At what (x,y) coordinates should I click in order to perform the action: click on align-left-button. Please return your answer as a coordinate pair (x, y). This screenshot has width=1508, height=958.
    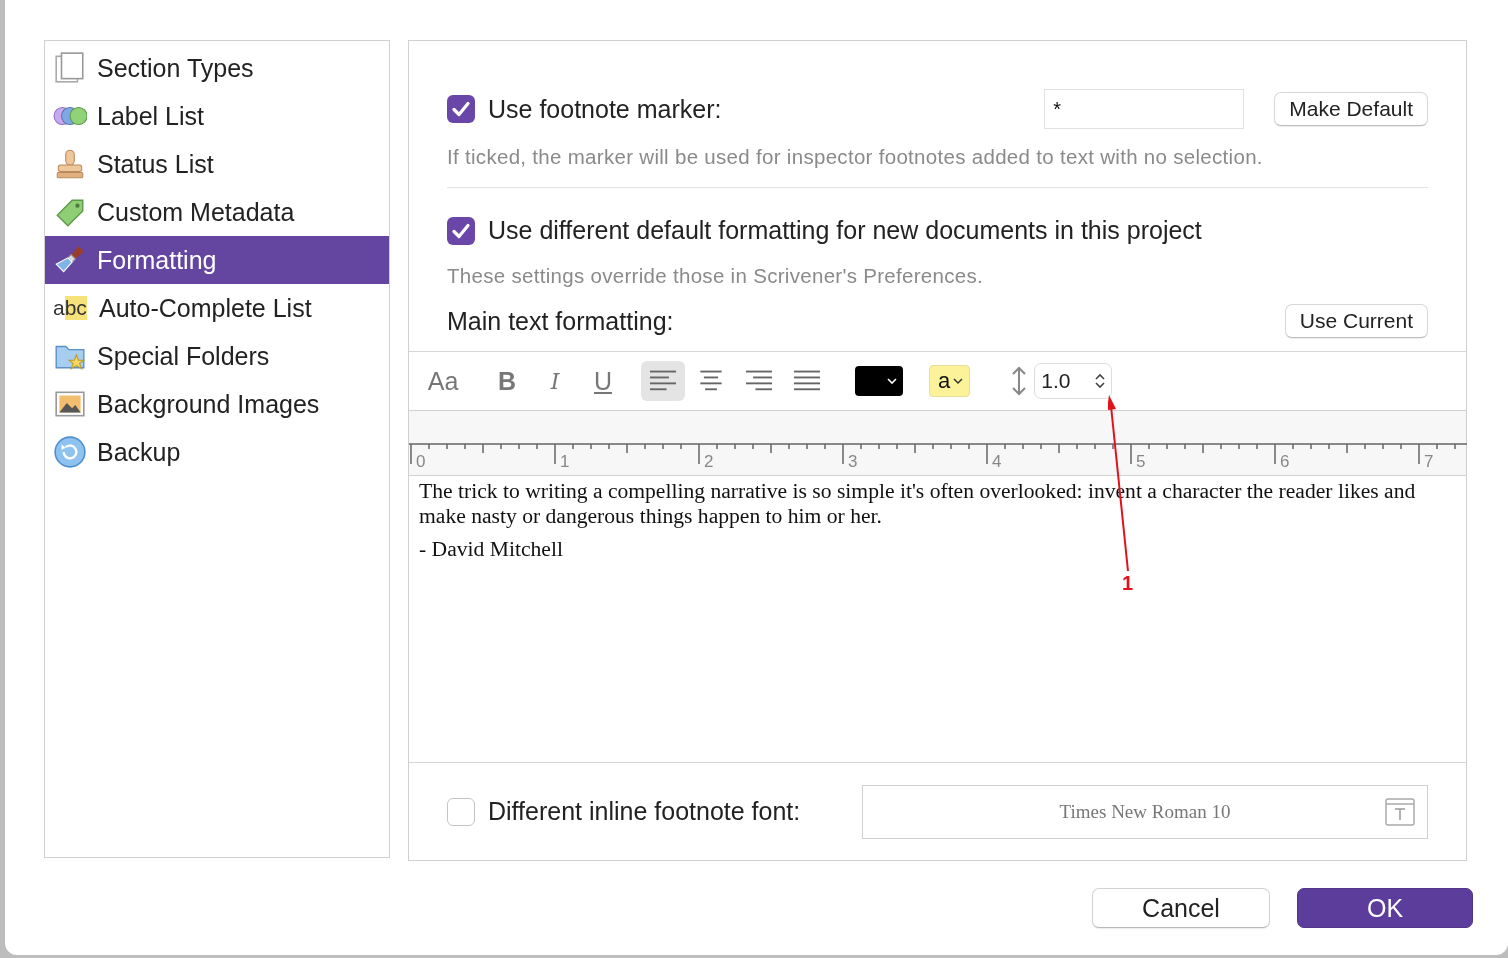
    Looking at the image, I should click on (663, 381).